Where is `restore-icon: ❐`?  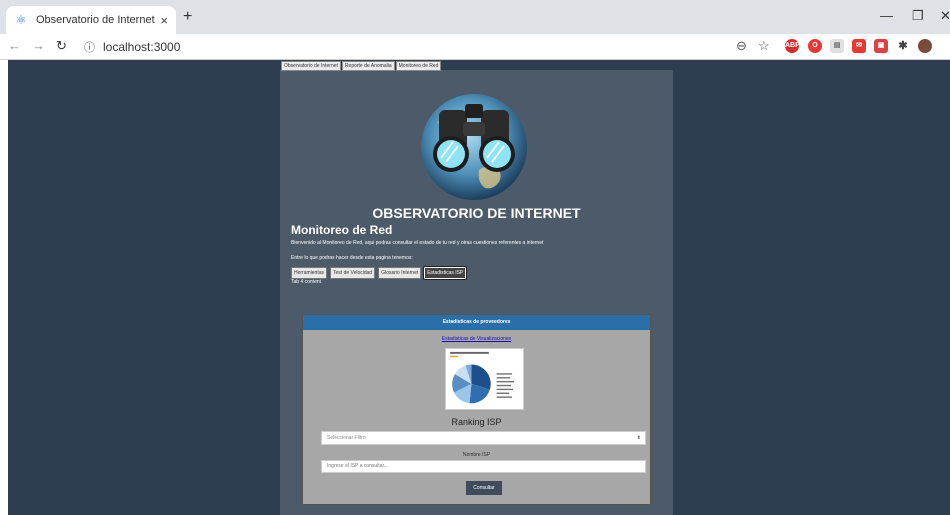 restore-icon: ❐ is located at coordinates (918, 16).